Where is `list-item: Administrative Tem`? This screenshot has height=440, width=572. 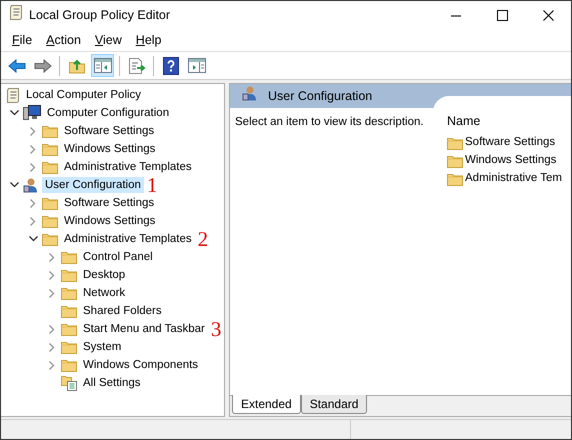
list-item: Administrative Tem is located at coordinates (513, 179).